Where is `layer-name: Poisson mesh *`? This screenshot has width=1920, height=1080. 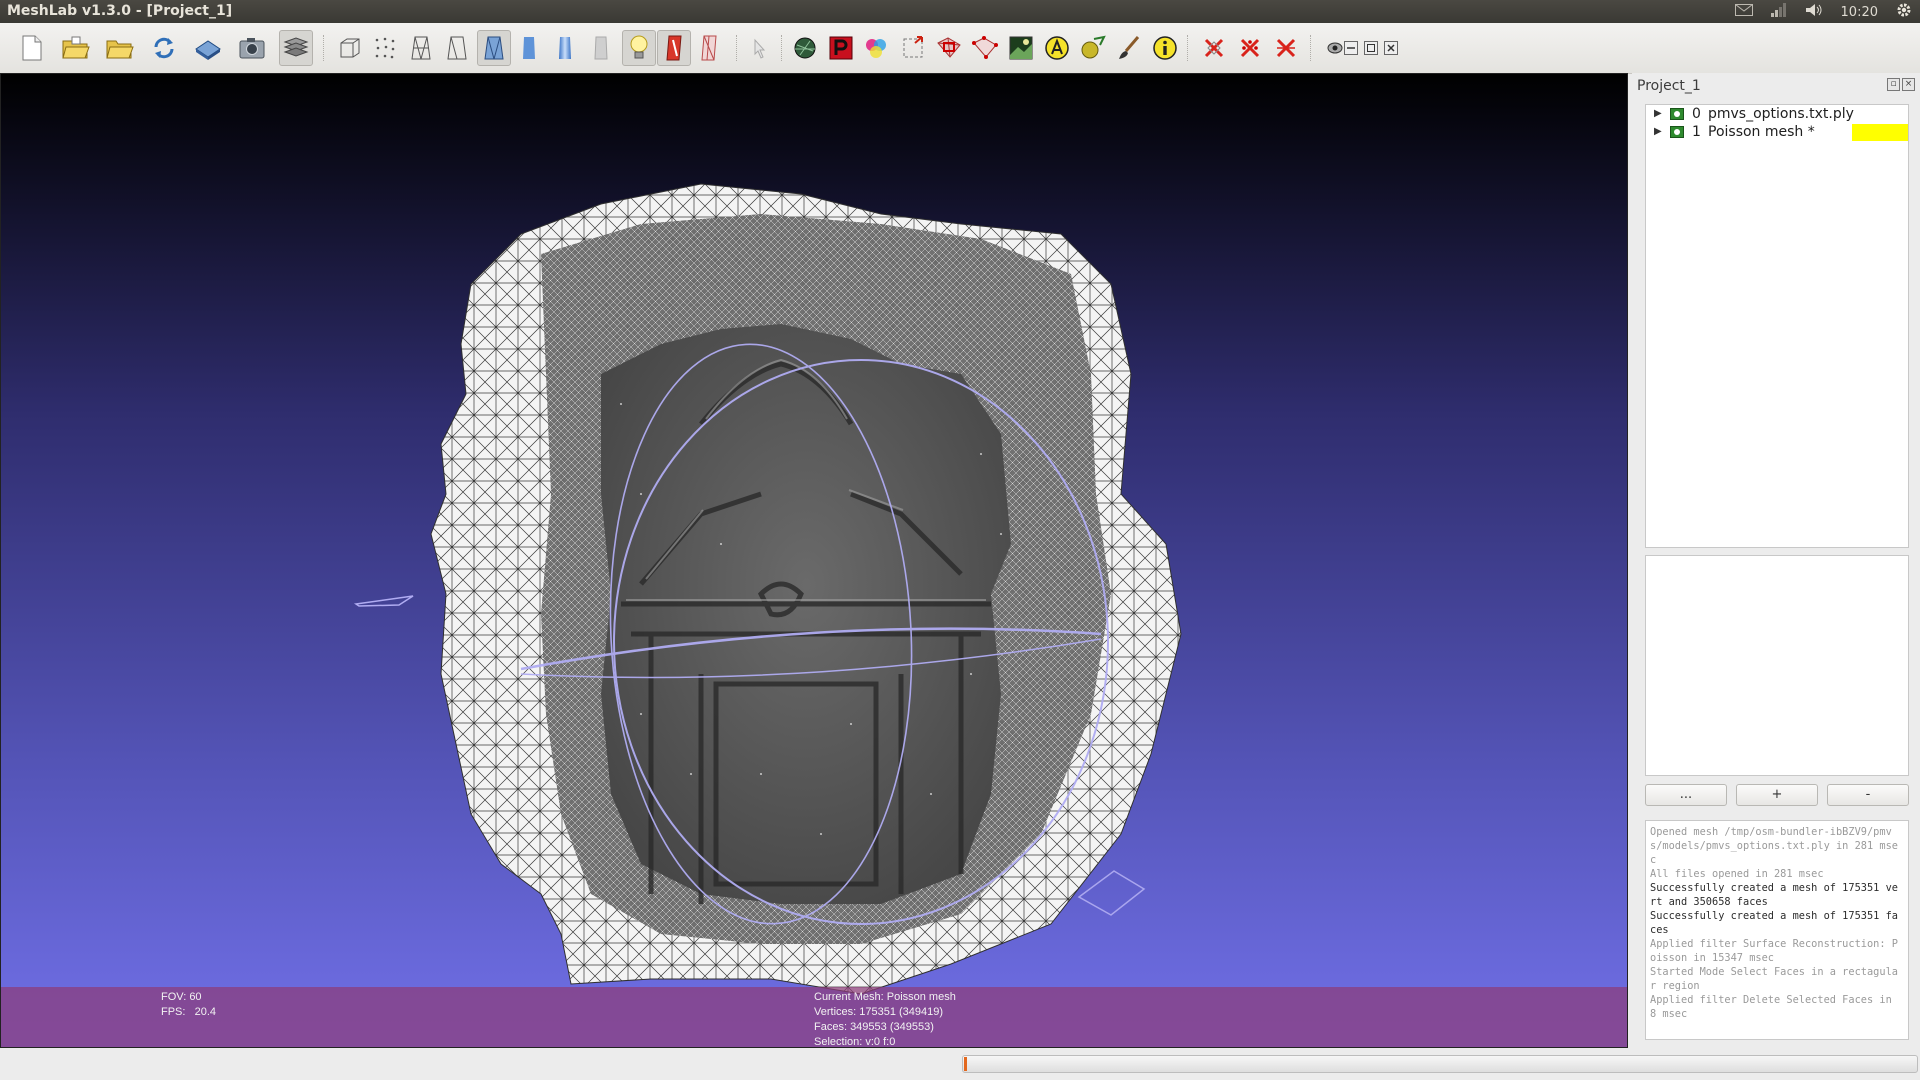 layer-name: Poisson mesh * is located at coordinates (1761, 132).